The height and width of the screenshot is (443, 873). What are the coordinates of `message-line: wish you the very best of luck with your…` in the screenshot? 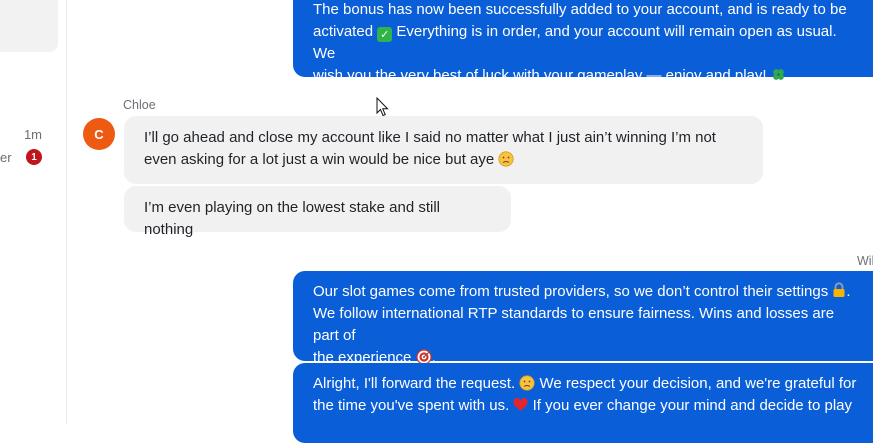 It's located at (540, 75).